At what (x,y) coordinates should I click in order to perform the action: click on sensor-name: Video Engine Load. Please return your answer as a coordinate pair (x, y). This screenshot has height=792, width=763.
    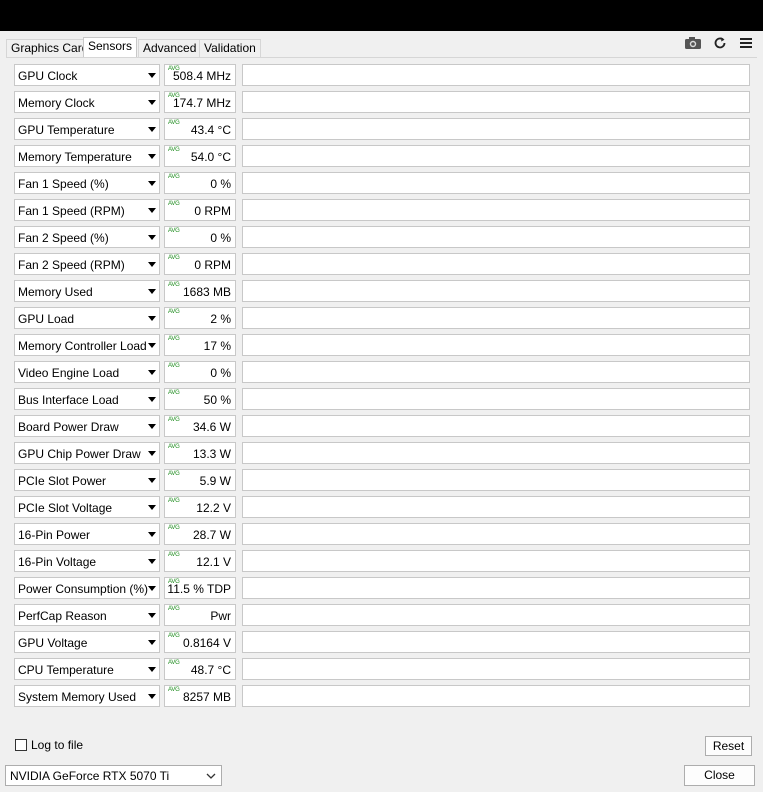
    Looking at the image, I should click on (69, 373).